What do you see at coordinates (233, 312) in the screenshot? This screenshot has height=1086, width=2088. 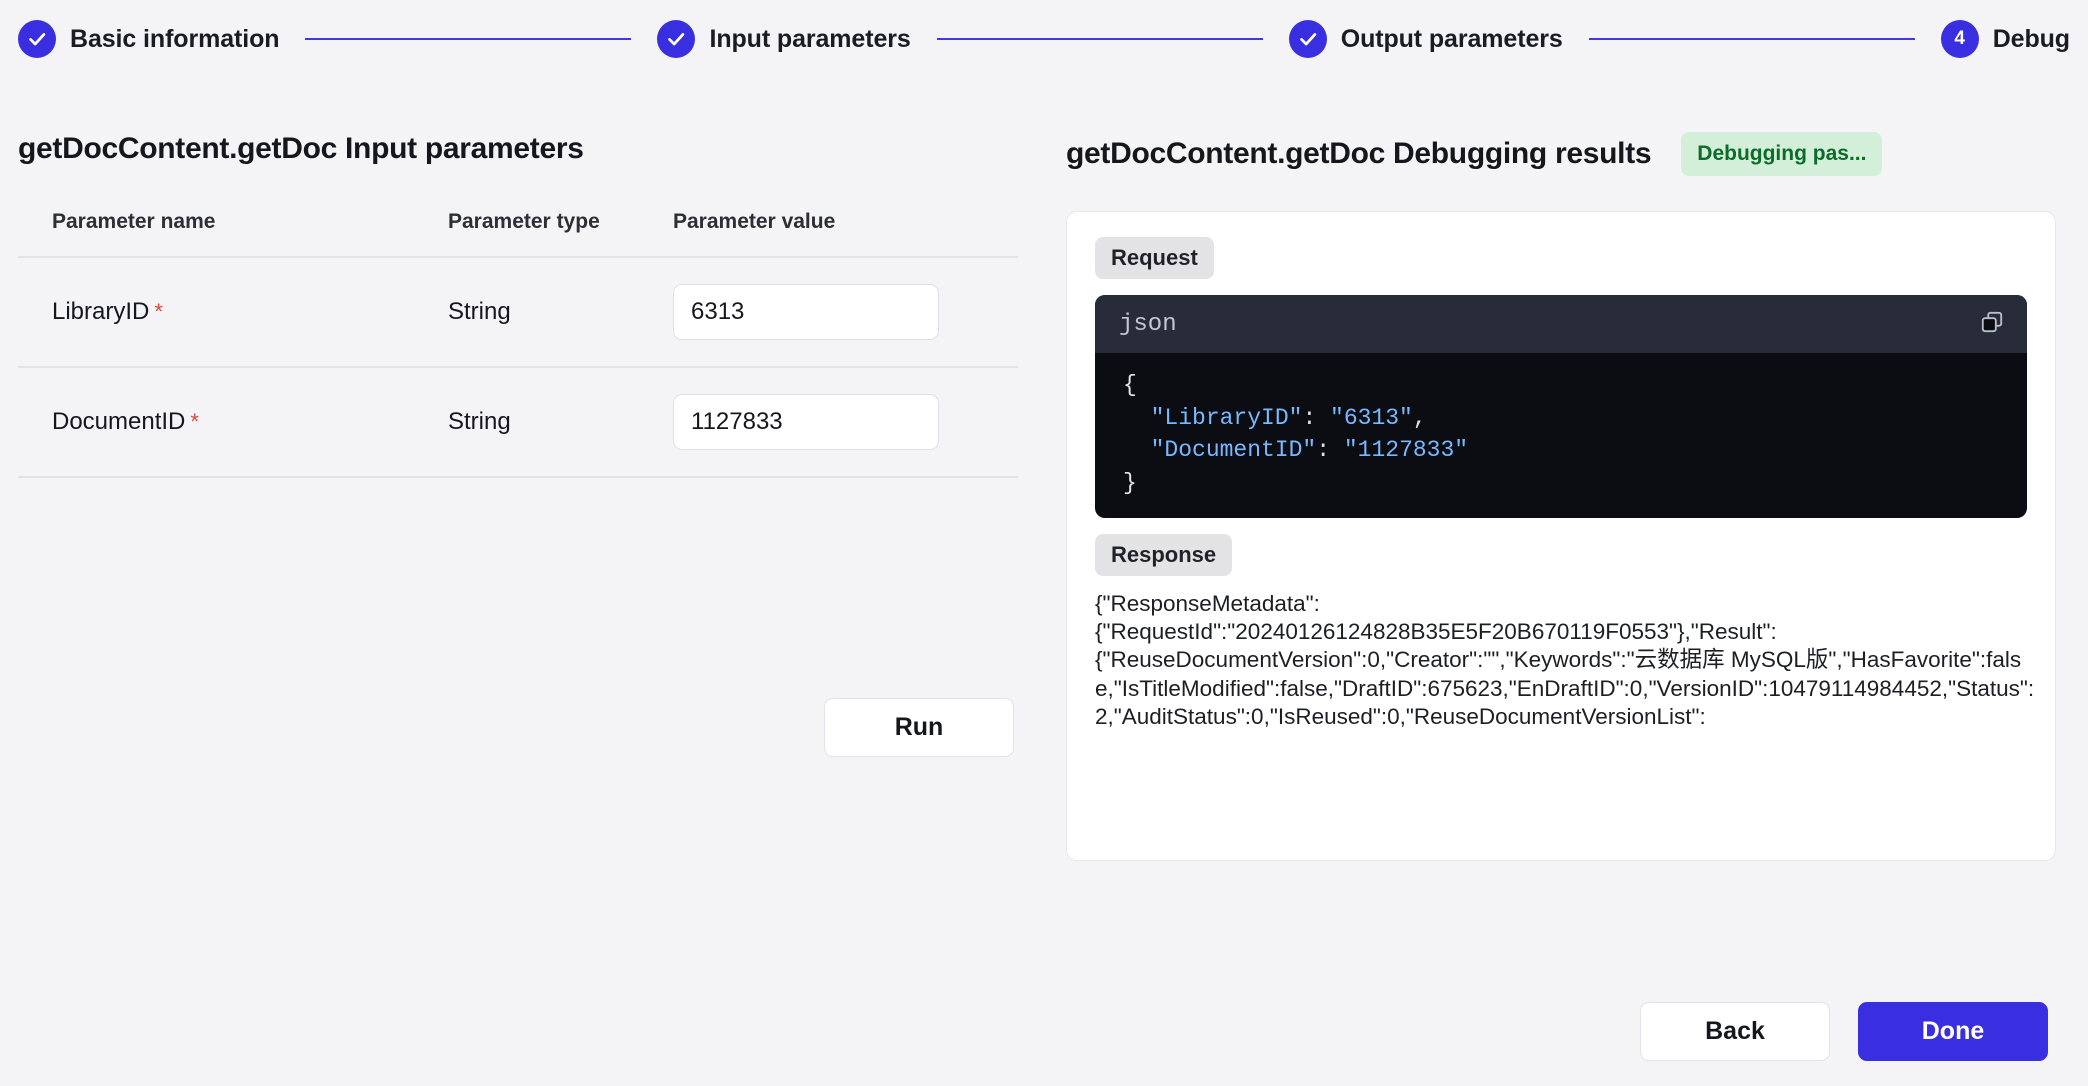 I see `parameter-name-cell: LibraryID *` at bounding box center [233, 312].